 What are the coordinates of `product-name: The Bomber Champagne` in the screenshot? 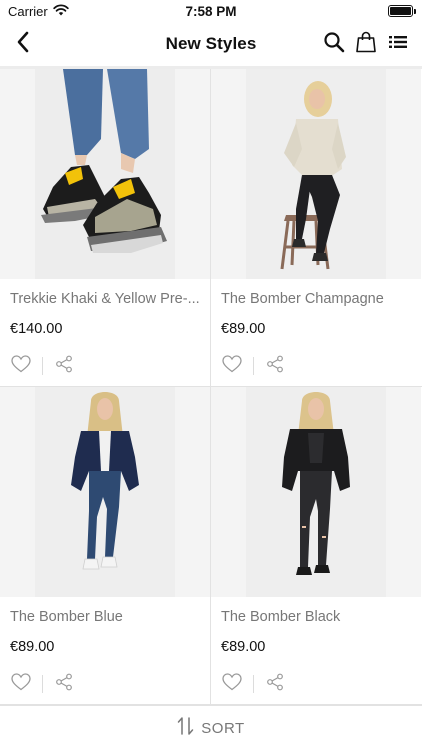 It's located at (317, 299).